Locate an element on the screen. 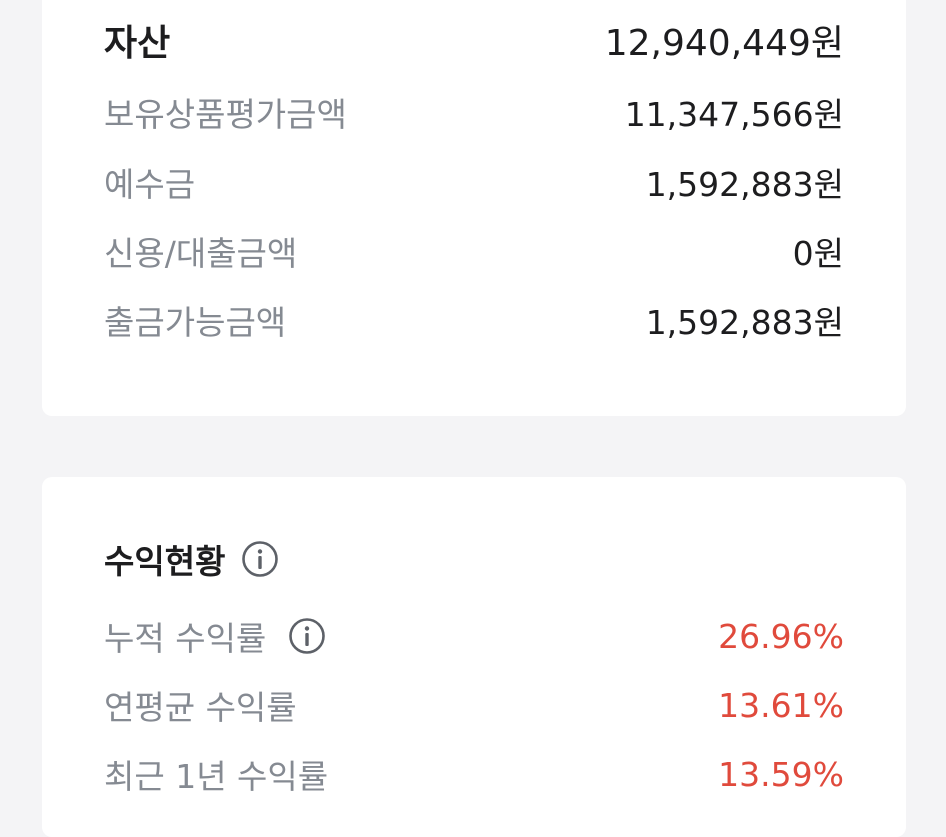 This screenshot has height=837, width=946. credit-loan-label: 신용/대출금액 is located at coordinates (201, 253).